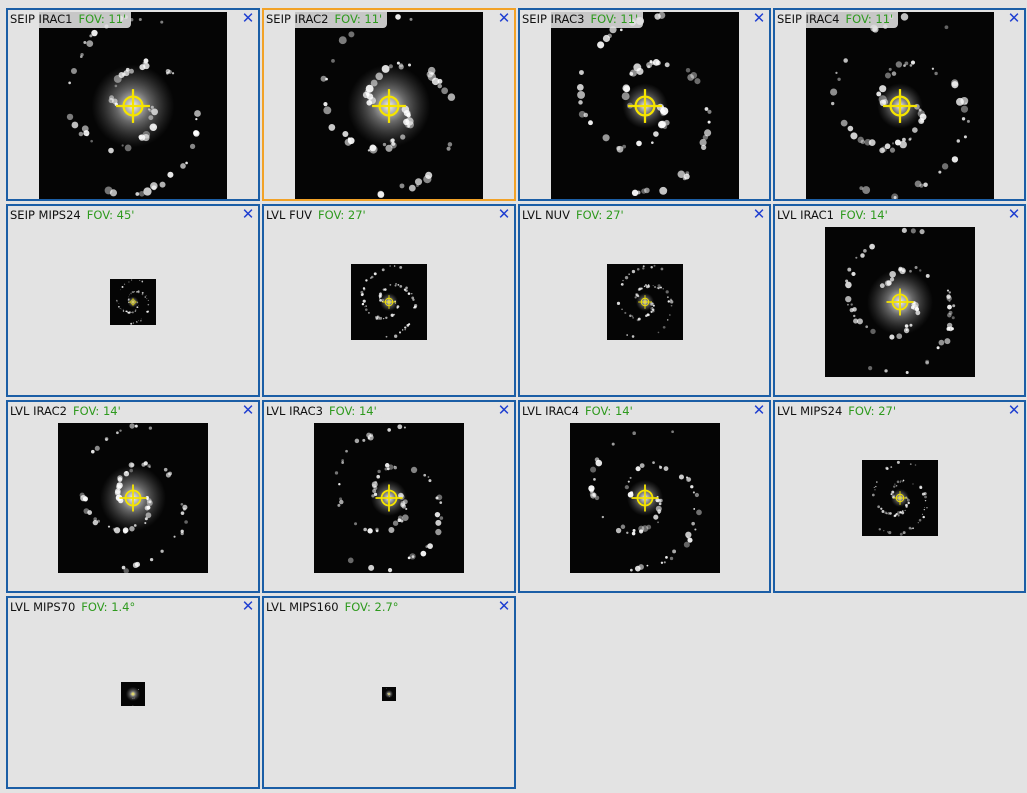  What do you see at coordinates (39, 411) in the screenshot?
I see `tile-name: LVL IRAC2` at bounding box center [39, 411].